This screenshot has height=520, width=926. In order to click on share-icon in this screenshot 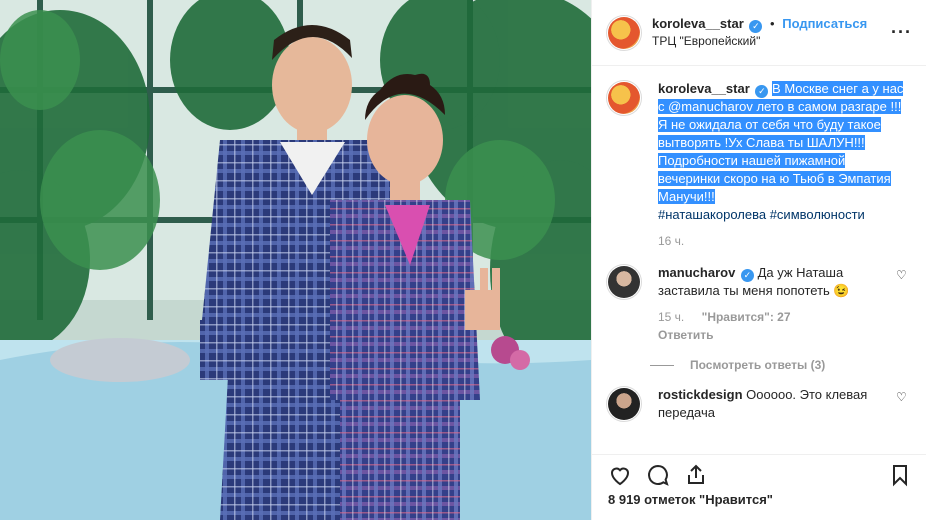, I will do `click(696, 475)`.